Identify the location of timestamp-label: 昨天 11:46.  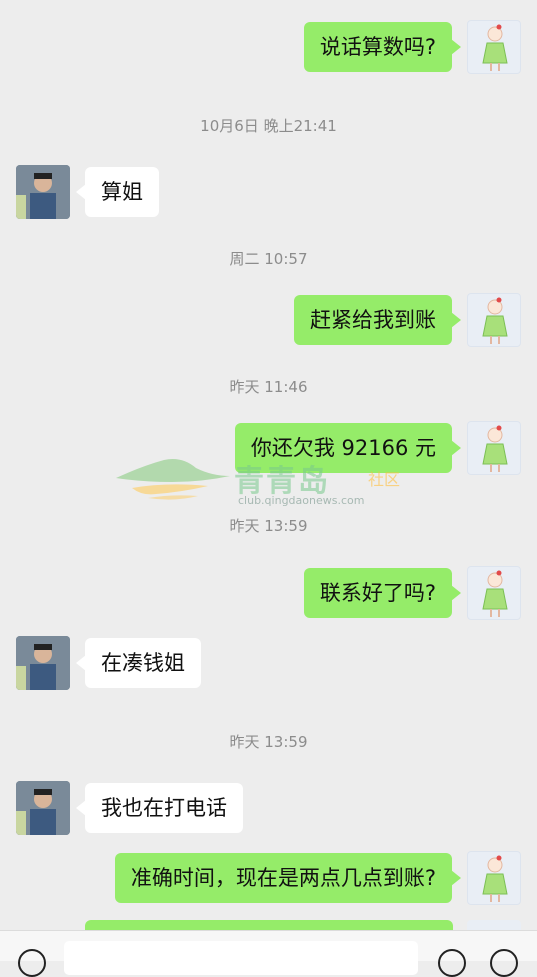
(268, 387).